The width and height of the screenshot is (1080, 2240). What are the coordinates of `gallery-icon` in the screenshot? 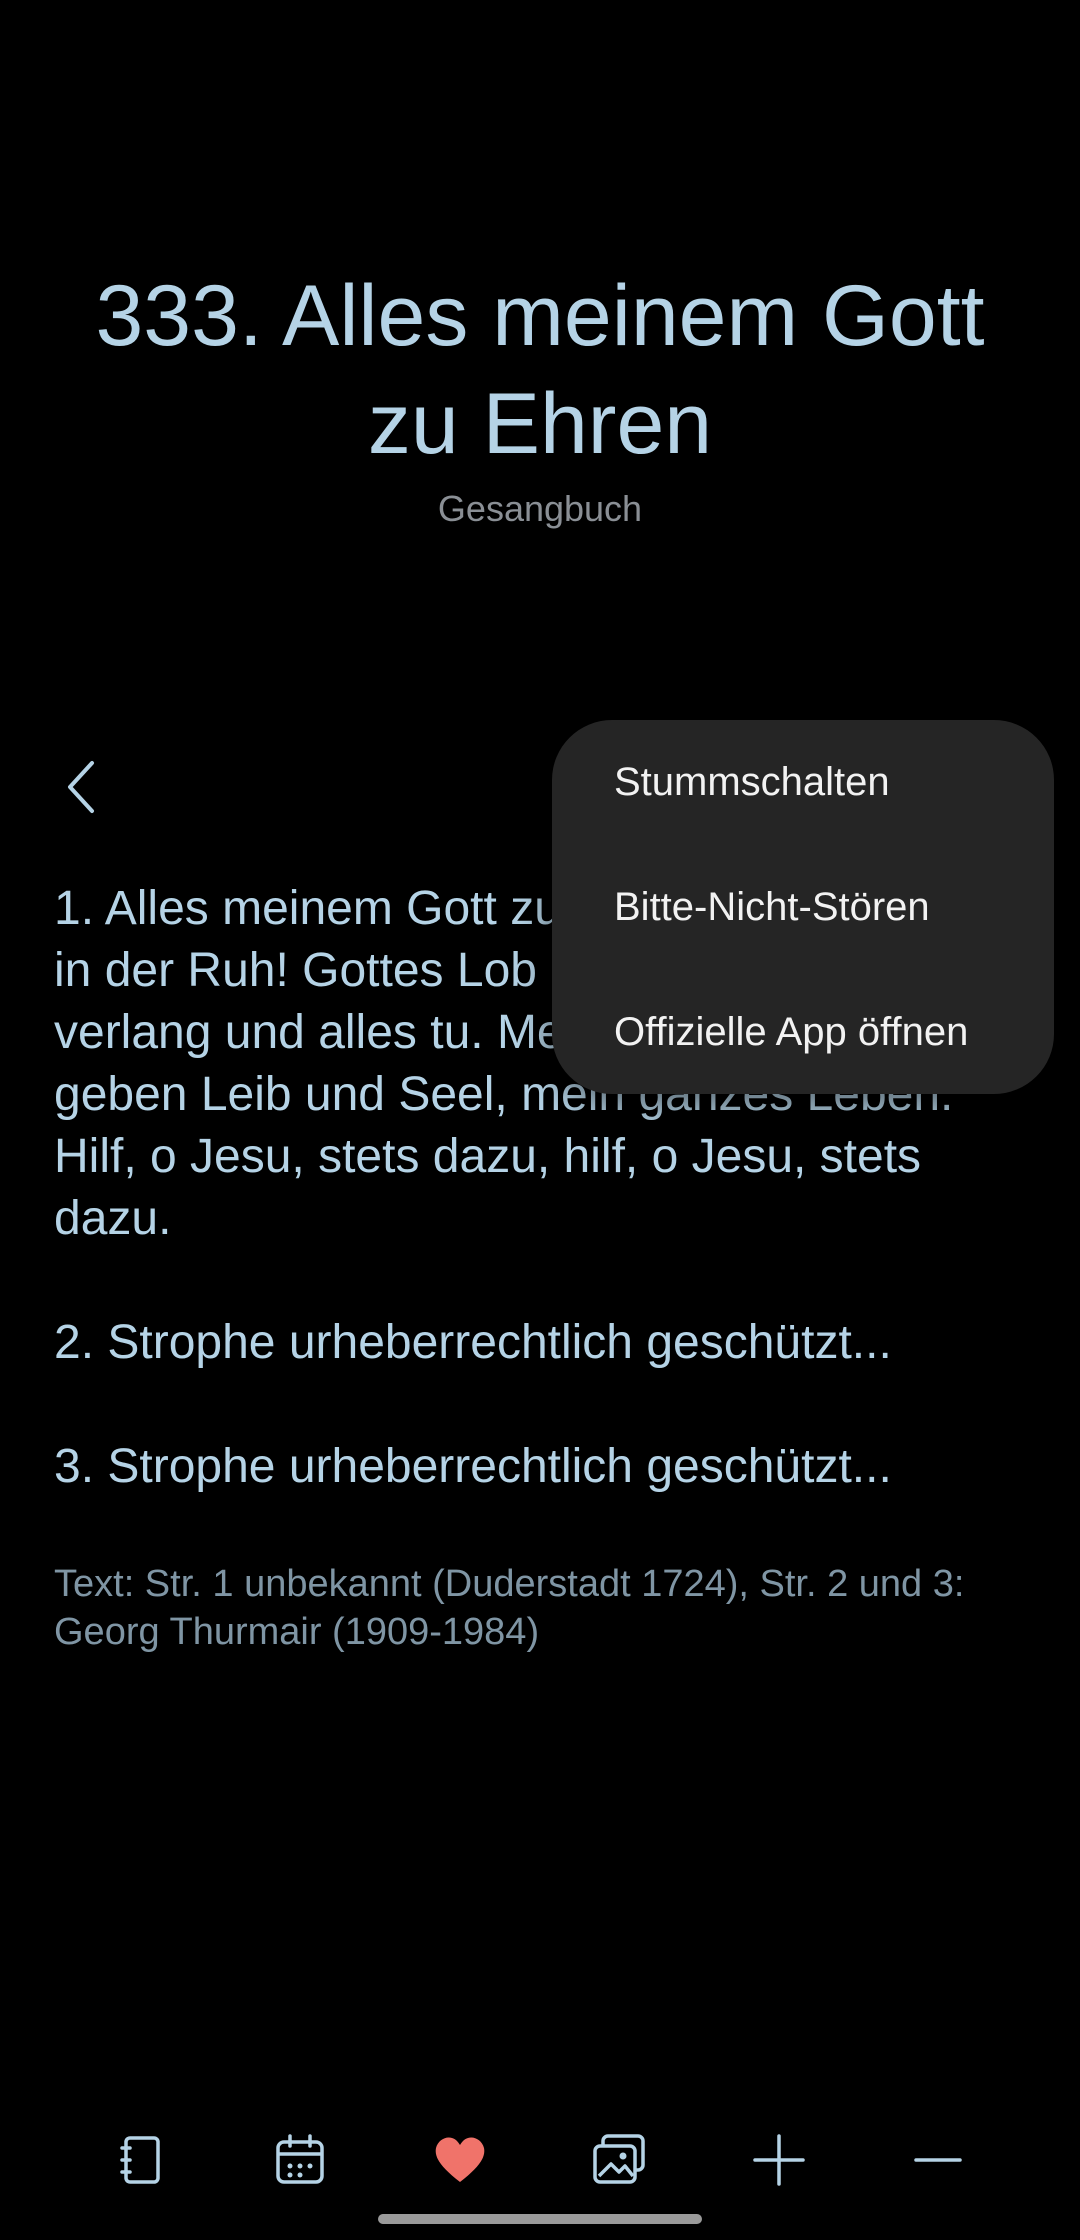 It's located at (619, 2159).